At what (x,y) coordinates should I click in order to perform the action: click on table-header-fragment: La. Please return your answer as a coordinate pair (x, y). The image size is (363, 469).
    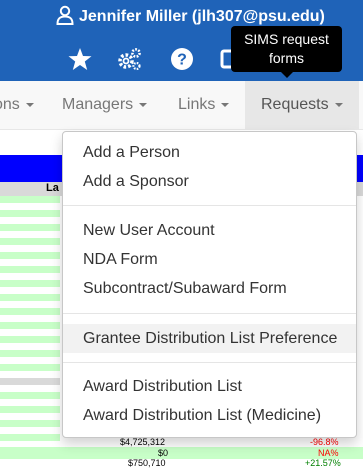
    Looking at the image, I should click on (52, 188).